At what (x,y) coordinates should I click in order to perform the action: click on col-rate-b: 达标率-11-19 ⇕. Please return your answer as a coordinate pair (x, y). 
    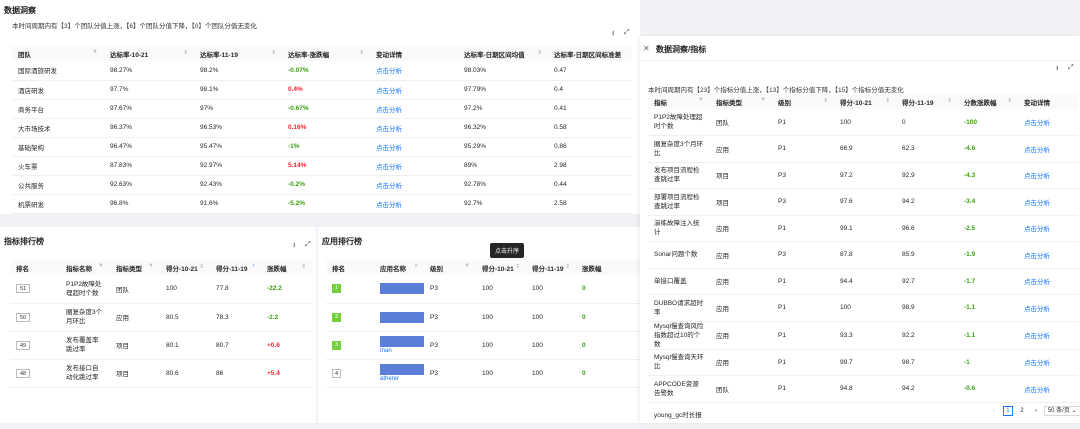
    Looking at the image, I should click on (238, 53).